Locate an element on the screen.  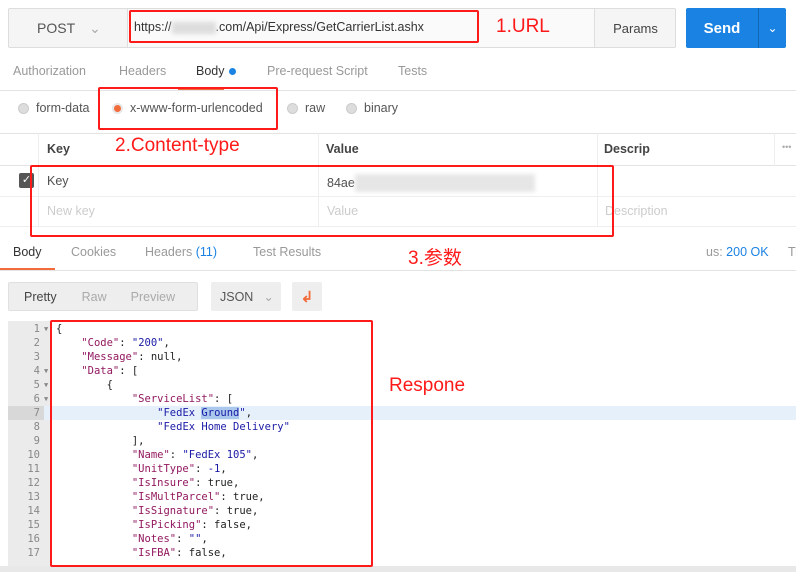
tab-tests: Tests is located at coordinates (412, 71).